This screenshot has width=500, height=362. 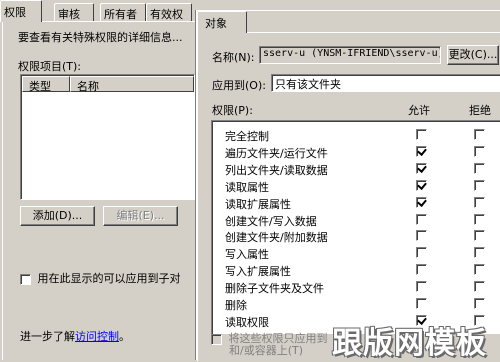 I want to click on allow-column-header: 允许, so click(x=419, y=110).